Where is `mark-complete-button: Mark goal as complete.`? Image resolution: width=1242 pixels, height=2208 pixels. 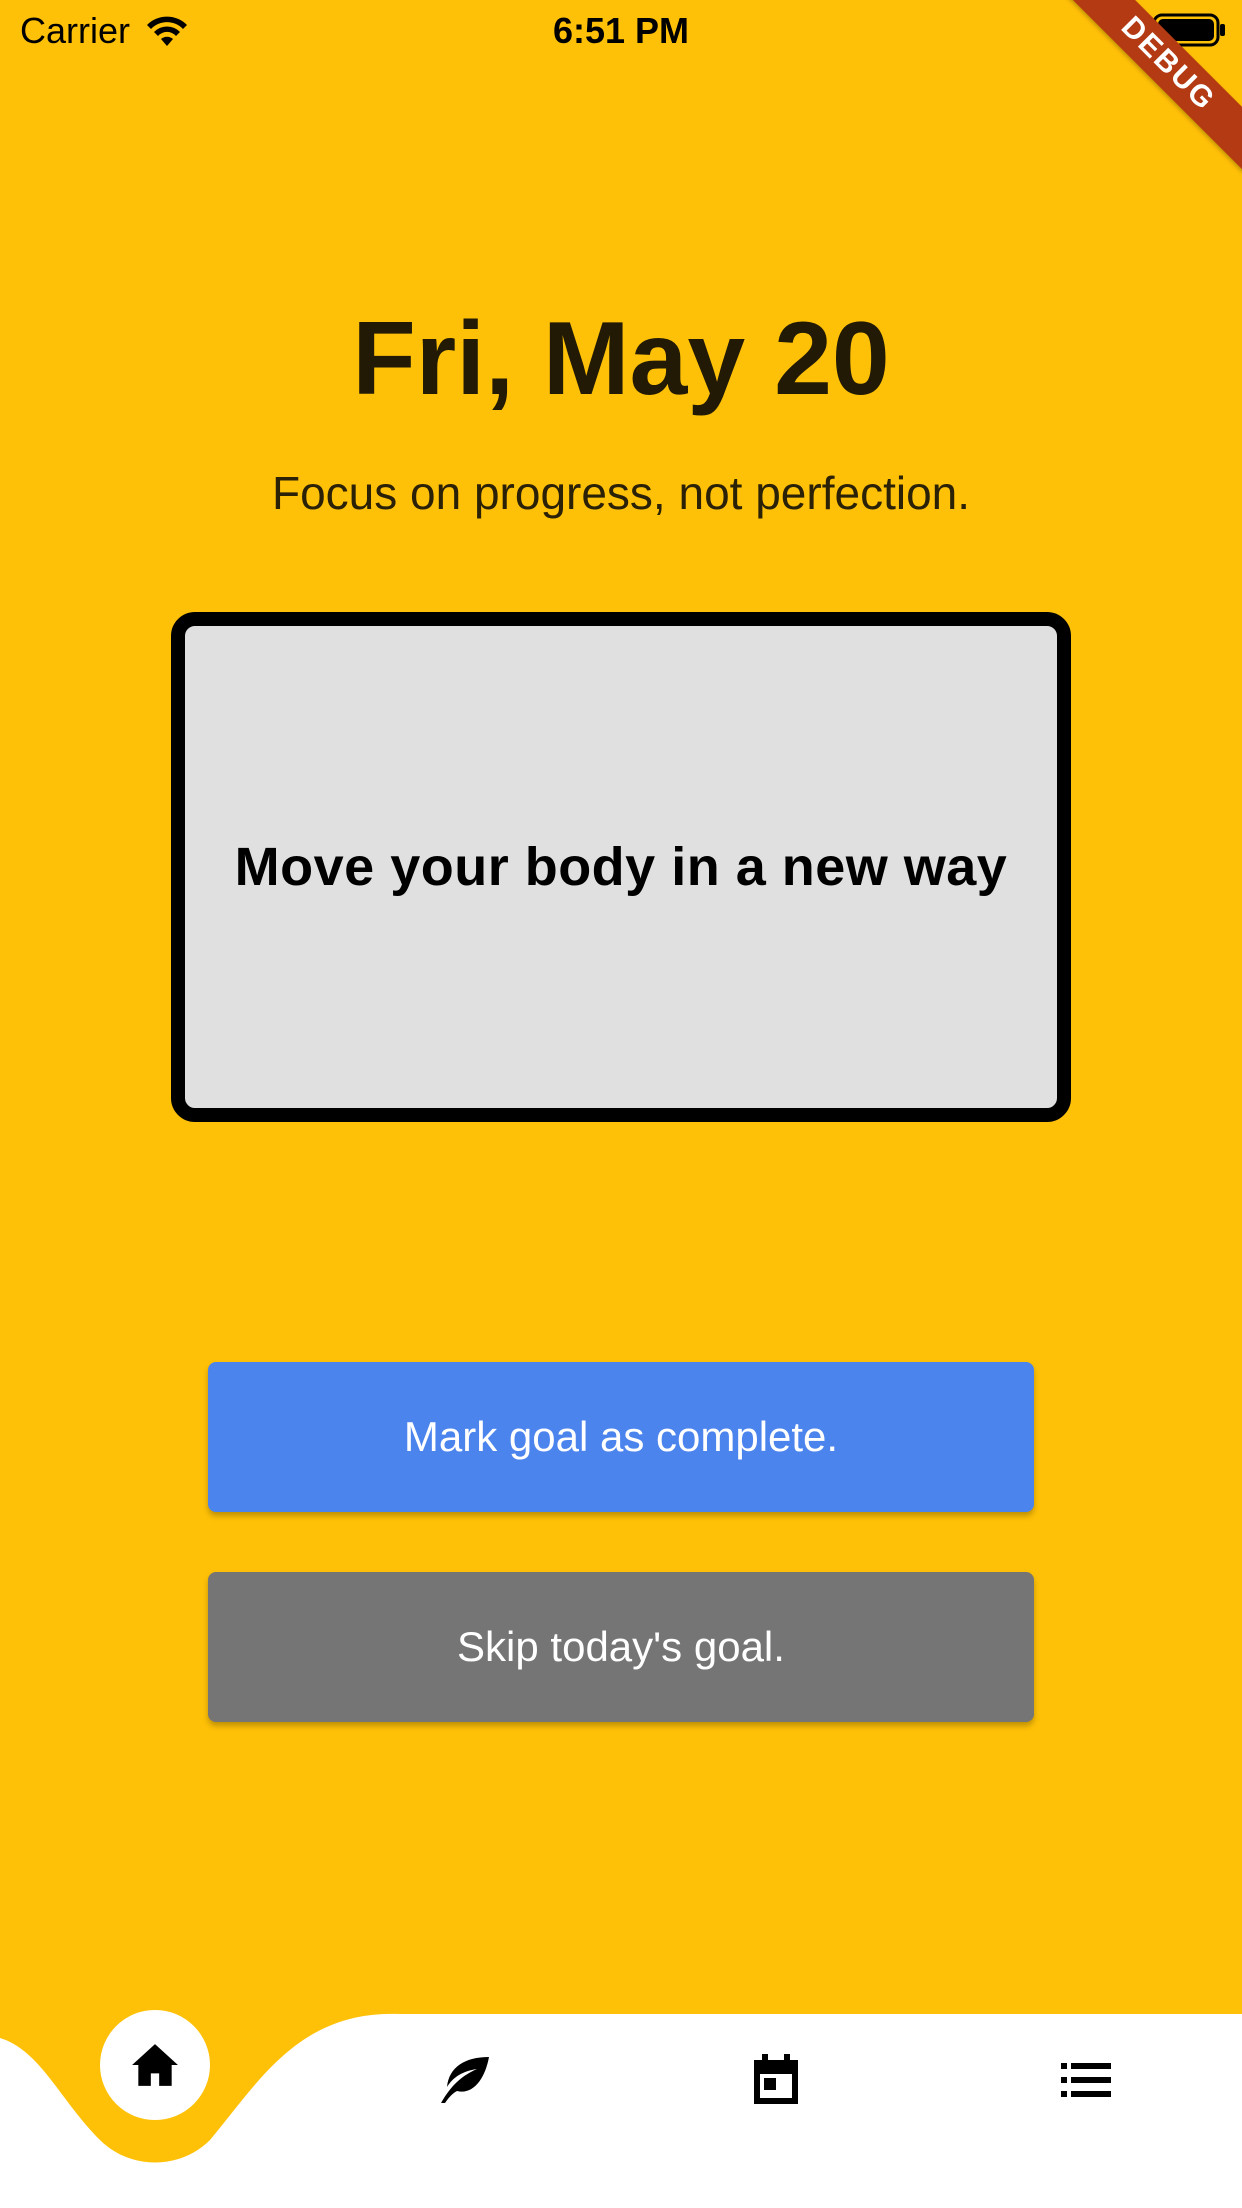
mark-complete-button: Mark goal as complete. is located at coordinates (621, 1437).